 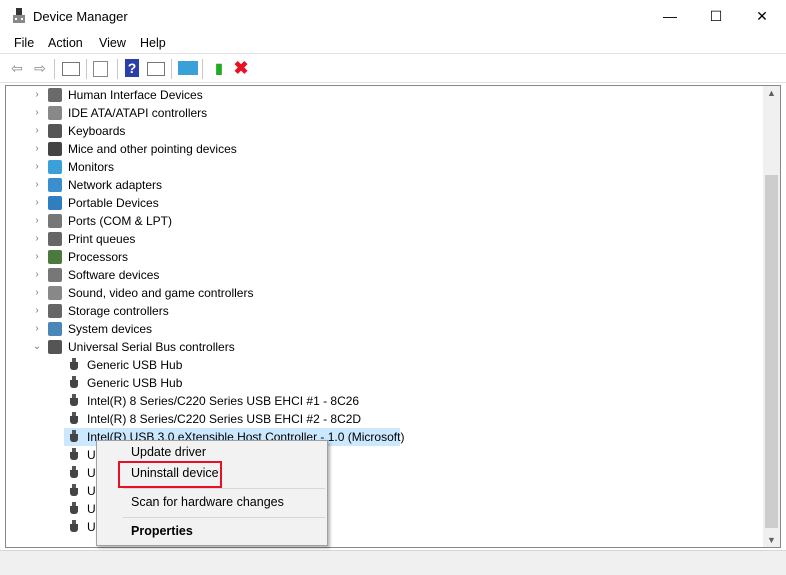 What do you see at coordinates (376, 347) in the screenshot?
I see `tree-category: ⌄ Universal Serial Bus controllers` at bounding box center [376, 347].